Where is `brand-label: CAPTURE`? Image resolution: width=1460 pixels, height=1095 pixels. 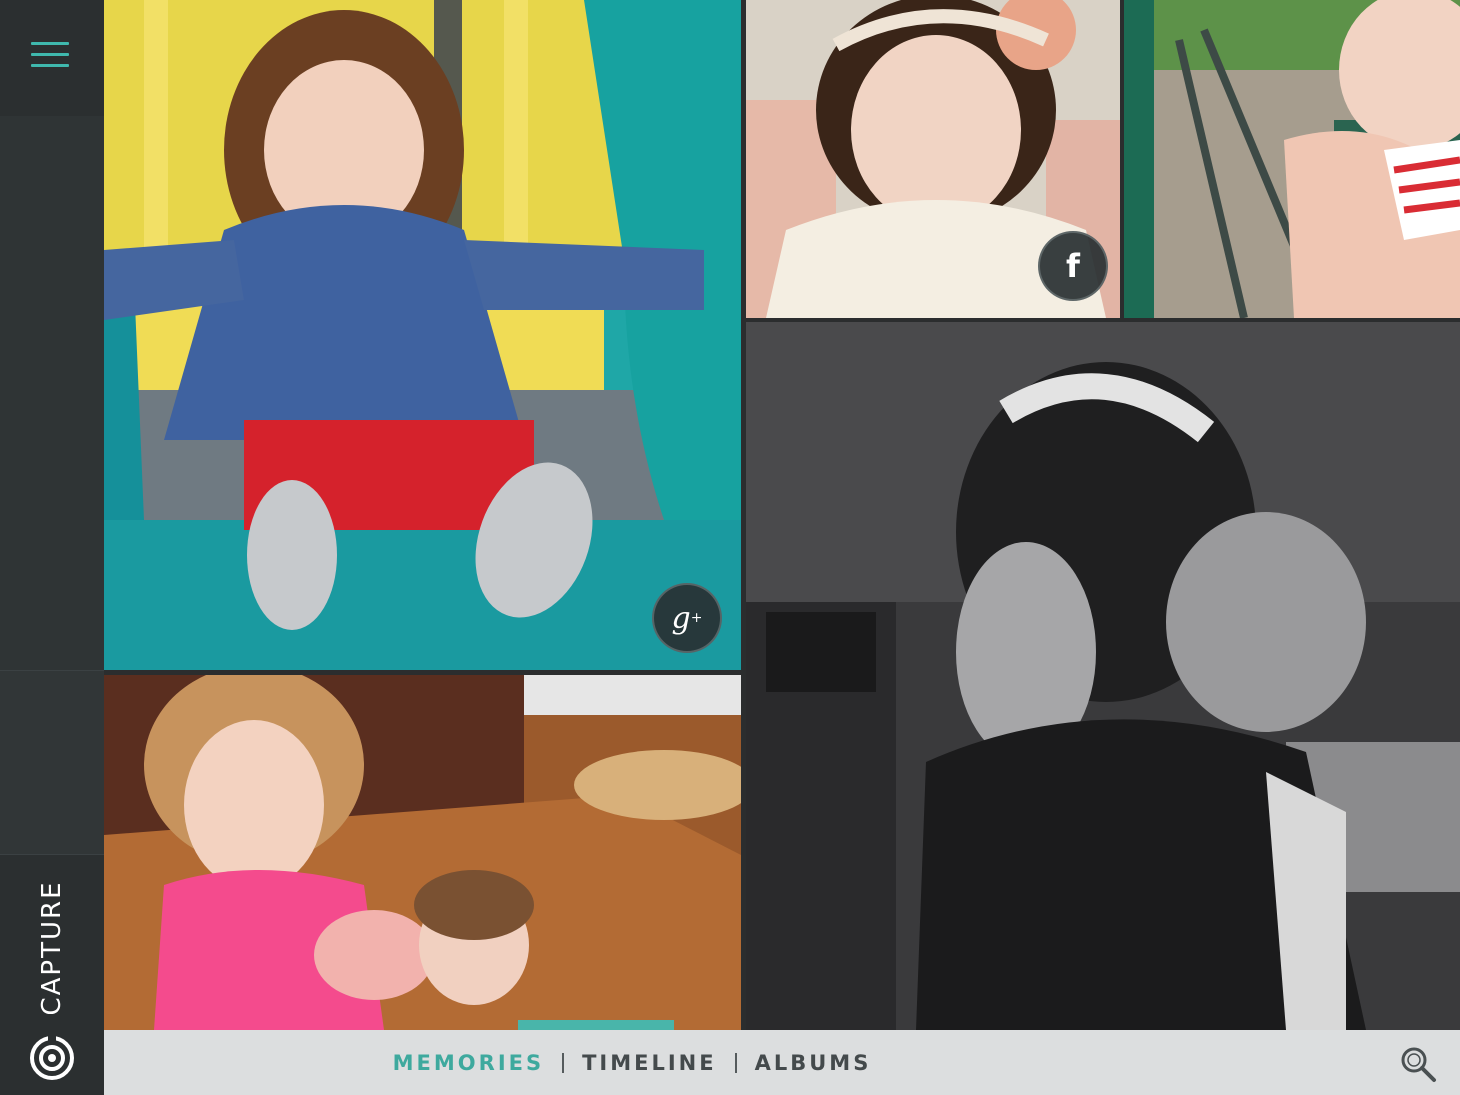
brand-label: CAPTURE is located at coordinates (52, 948).